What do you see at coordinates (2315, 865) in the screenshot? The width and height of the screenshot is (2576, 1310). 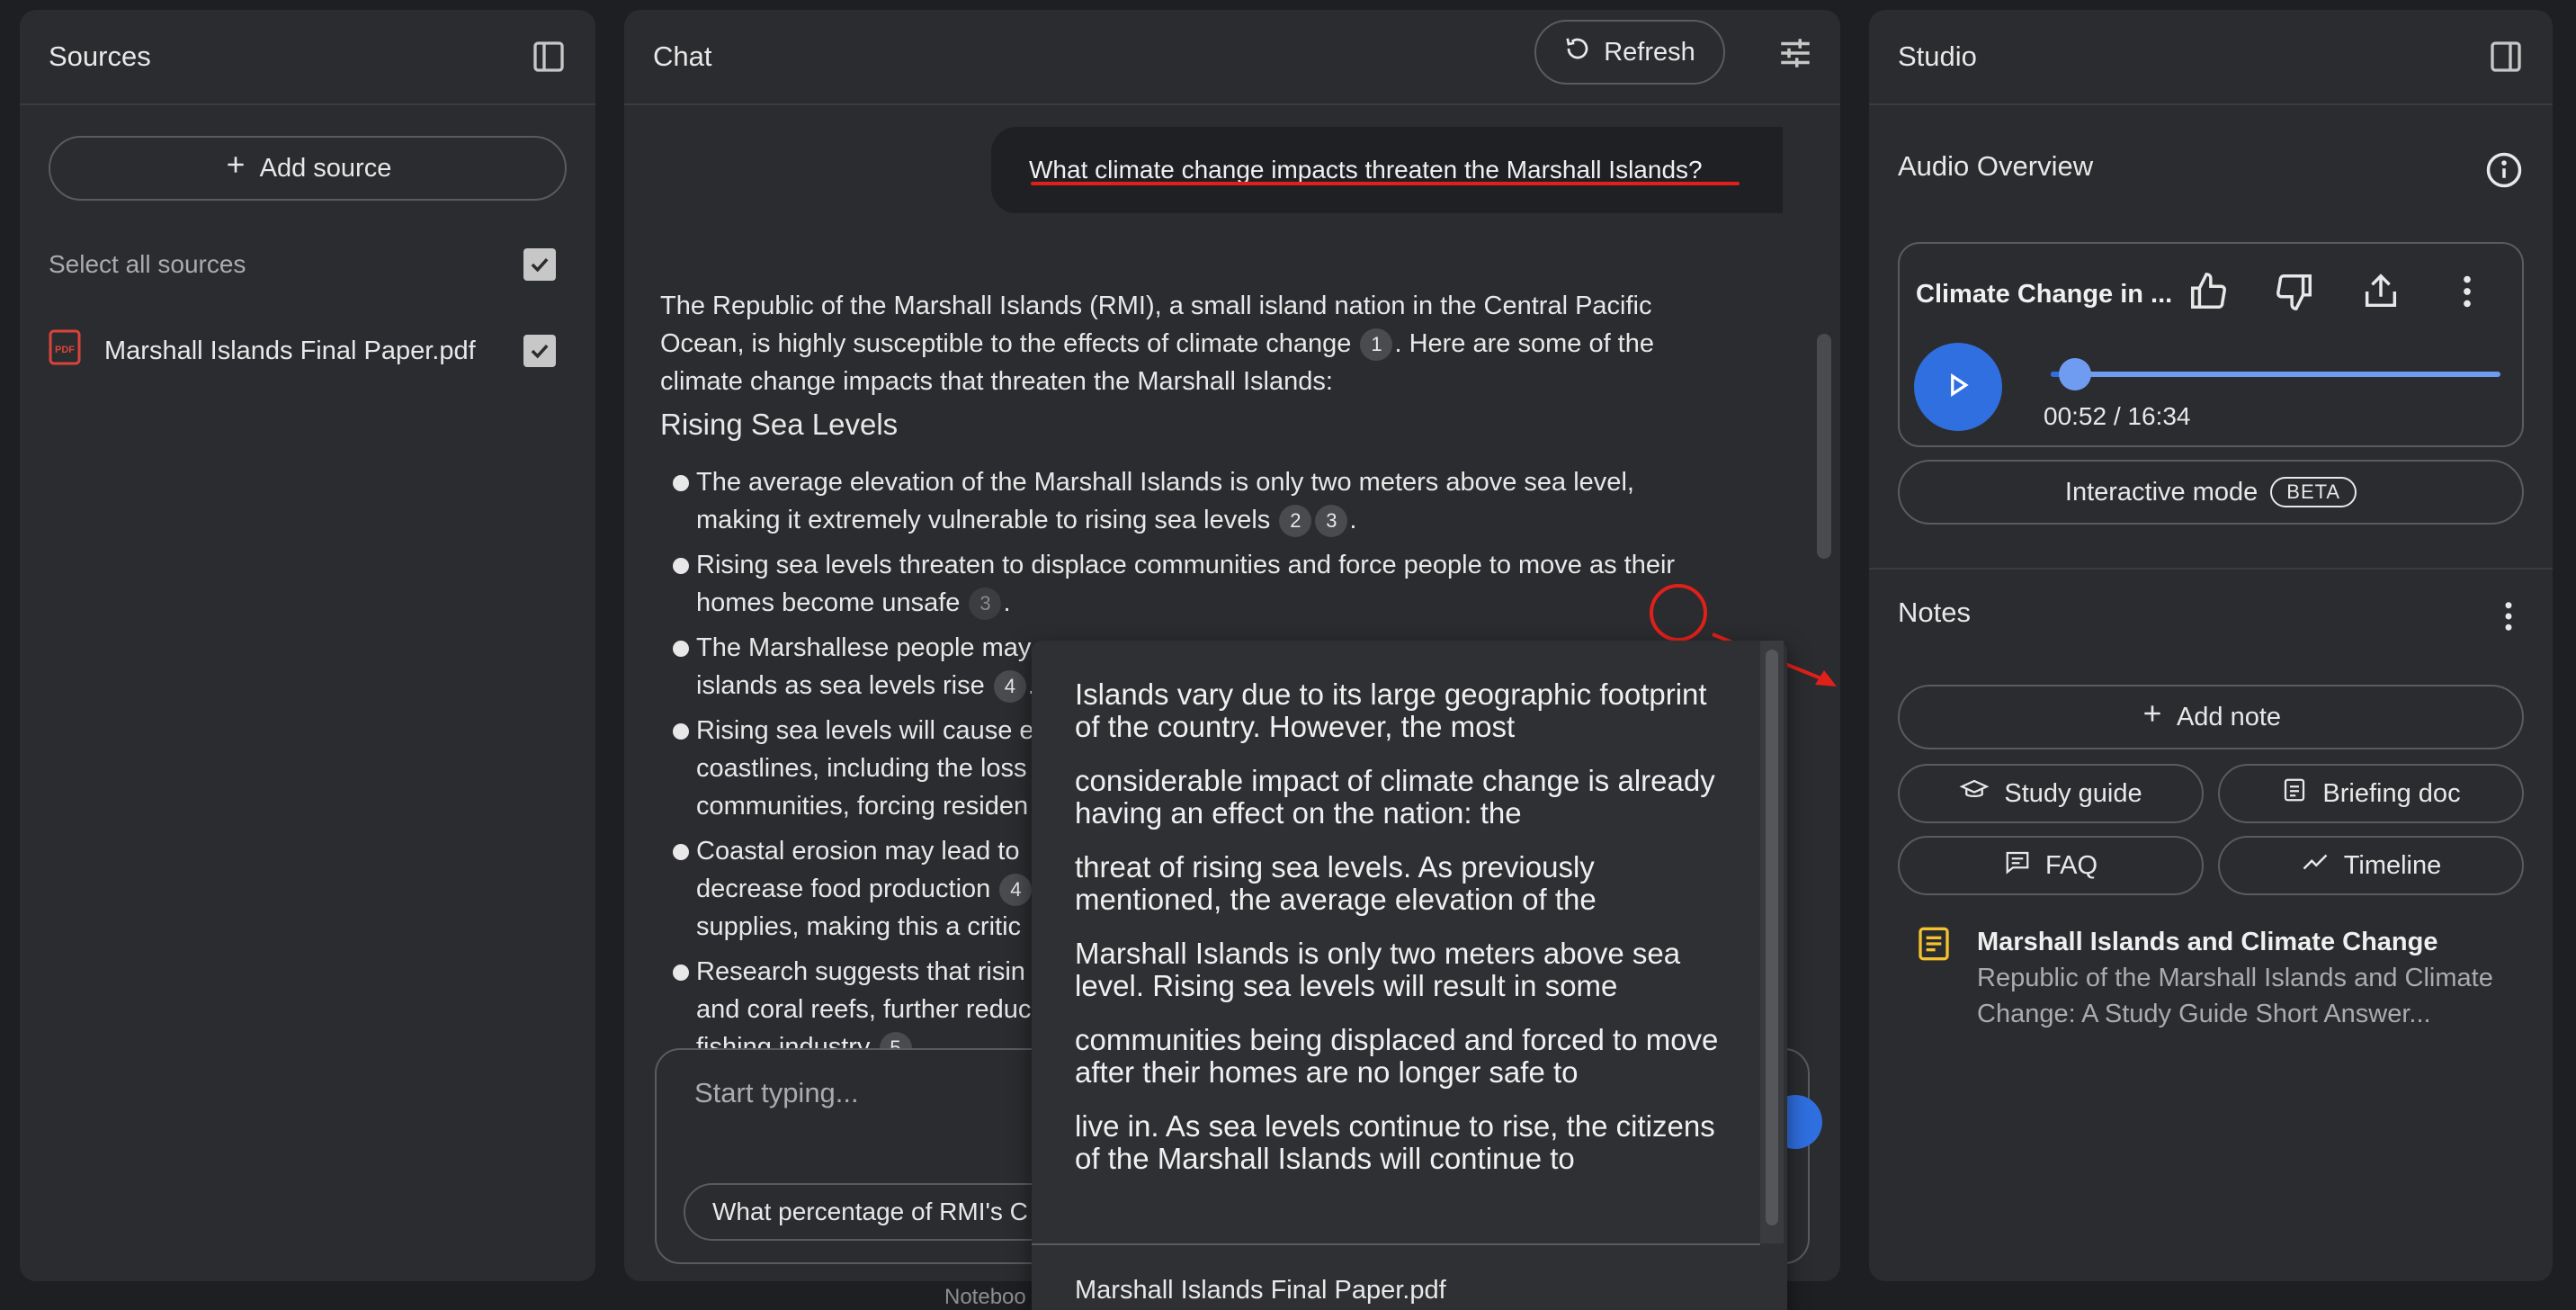 I see `timeline-icon` at bounding box center [2315, 865].